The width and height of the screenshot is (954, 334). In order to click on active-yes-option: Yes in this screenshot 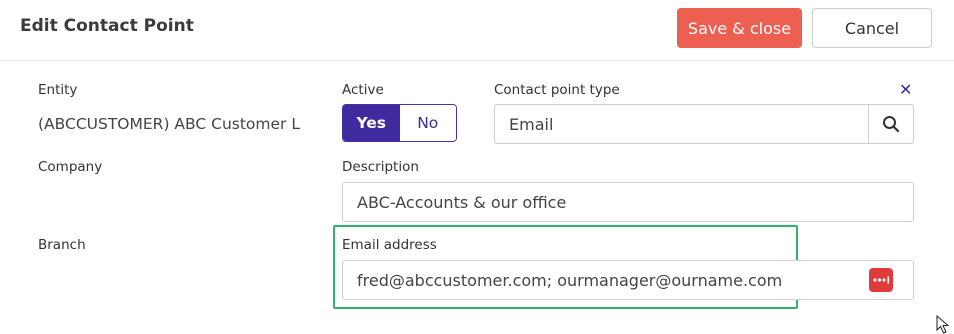, I will do `click(371, 123)`.